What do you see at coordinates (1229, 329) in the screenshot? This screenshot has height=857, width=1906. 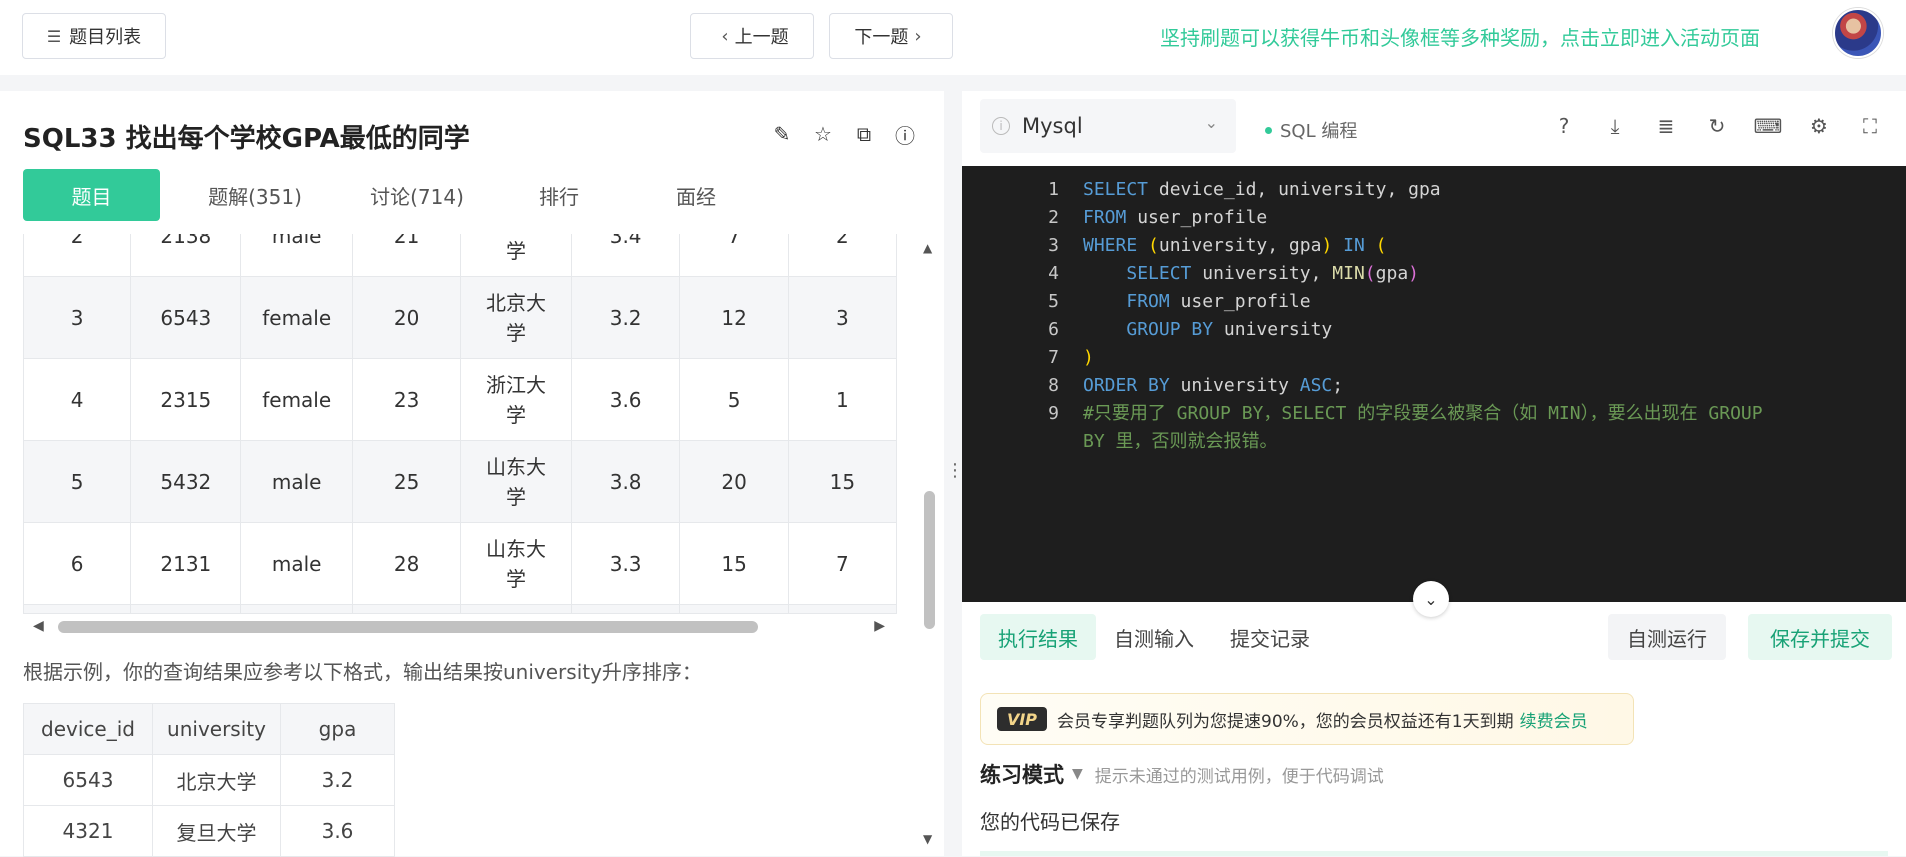 I see `code-text: GROUP BY university` at bounding box center [1229, 329].